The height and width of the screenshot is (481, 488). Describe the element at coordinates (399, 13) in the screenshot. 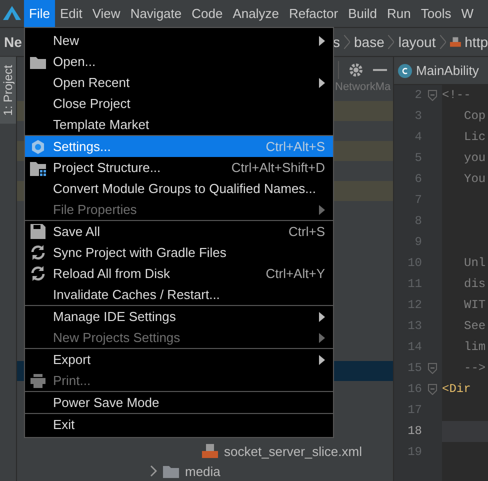

I see `menu-bar-item: Run` at that location.